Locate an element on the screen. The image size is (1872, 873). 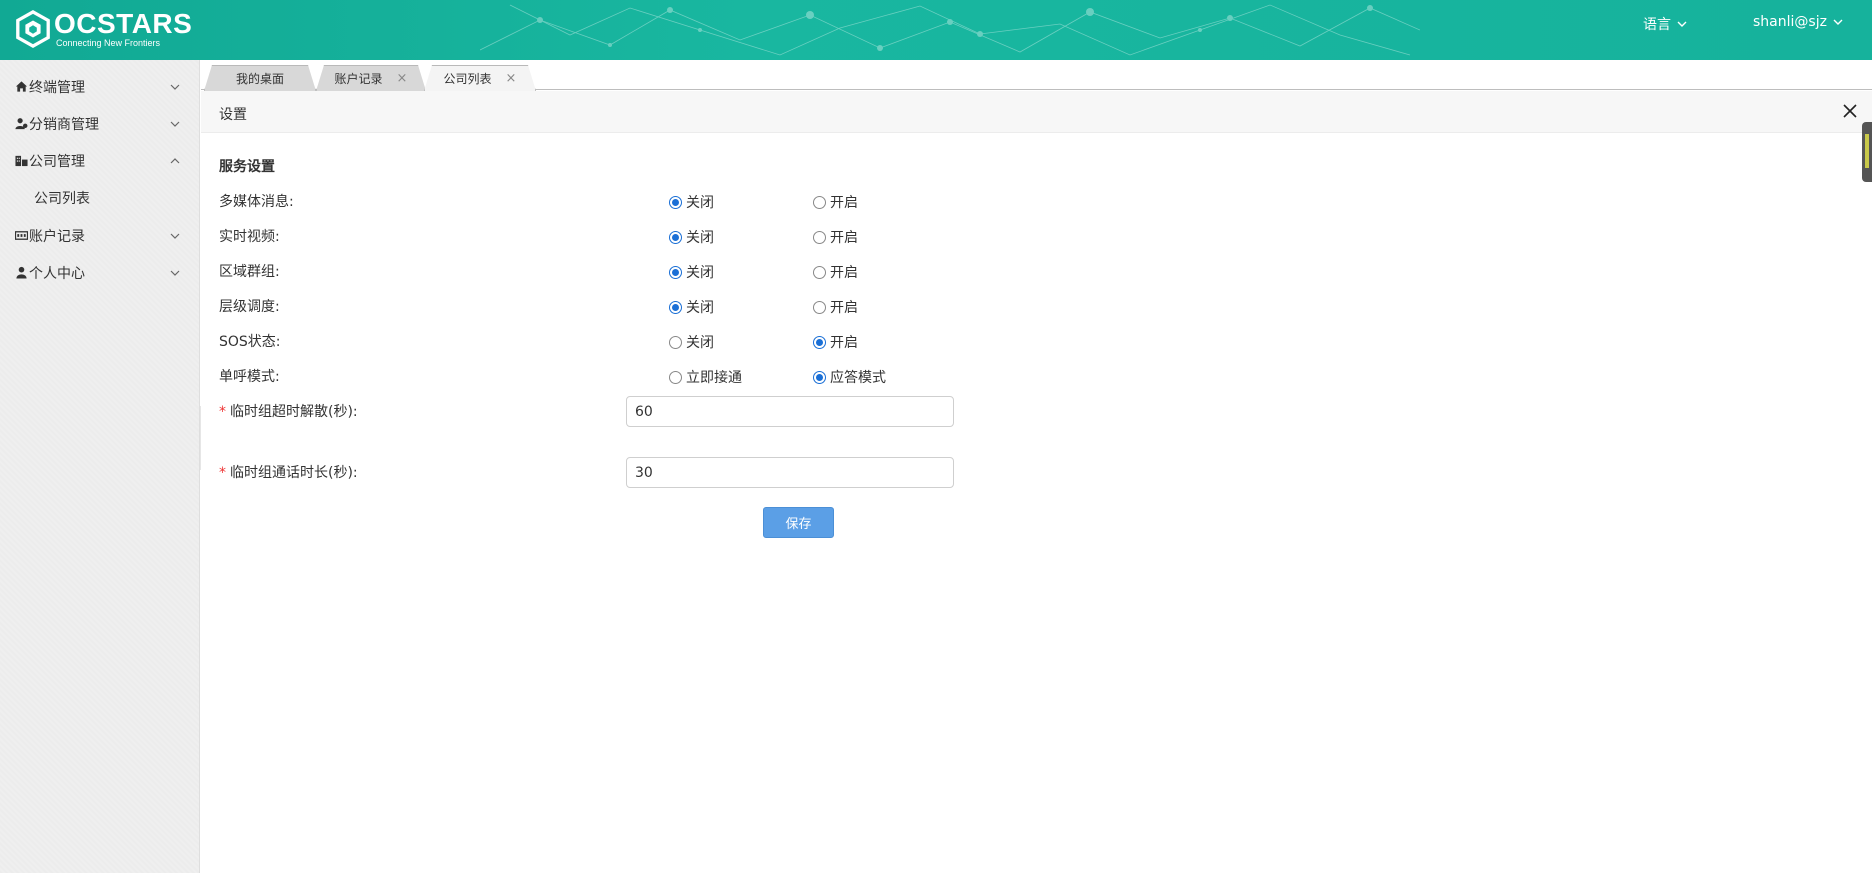
panel-title: 设置 is located at coordinates (233, 115).